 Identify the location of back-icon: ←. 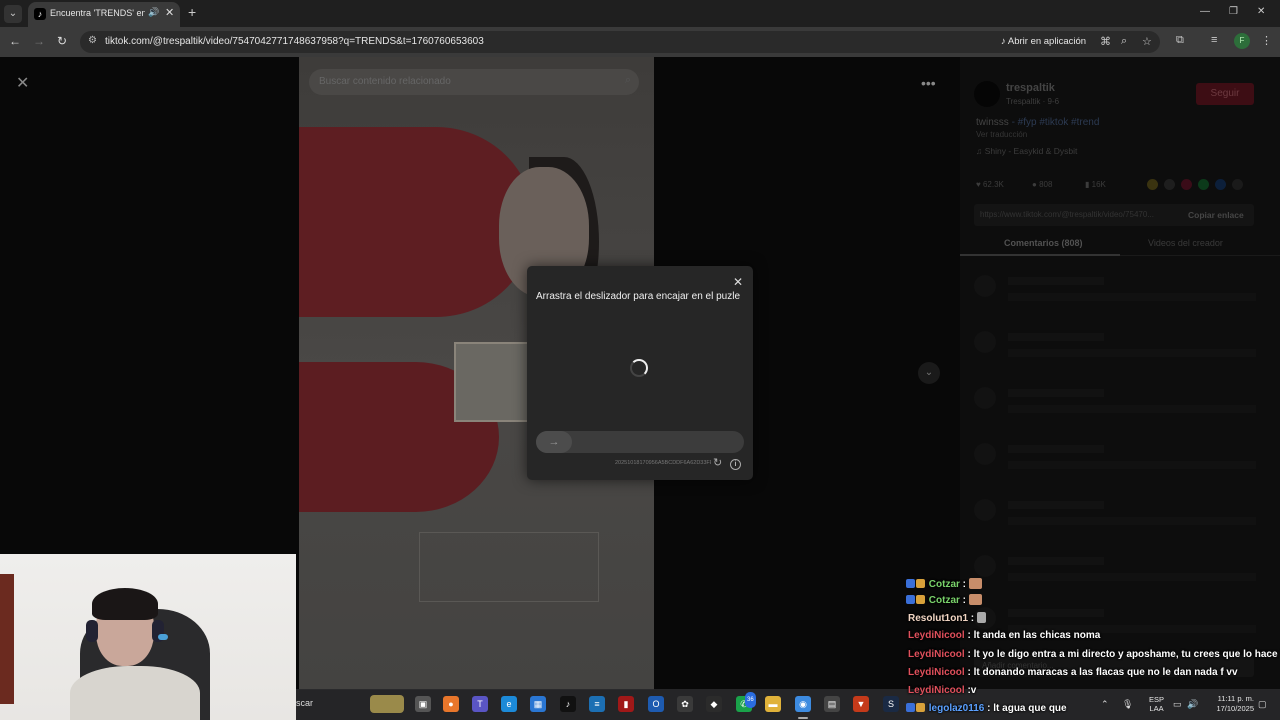
(15, 41).